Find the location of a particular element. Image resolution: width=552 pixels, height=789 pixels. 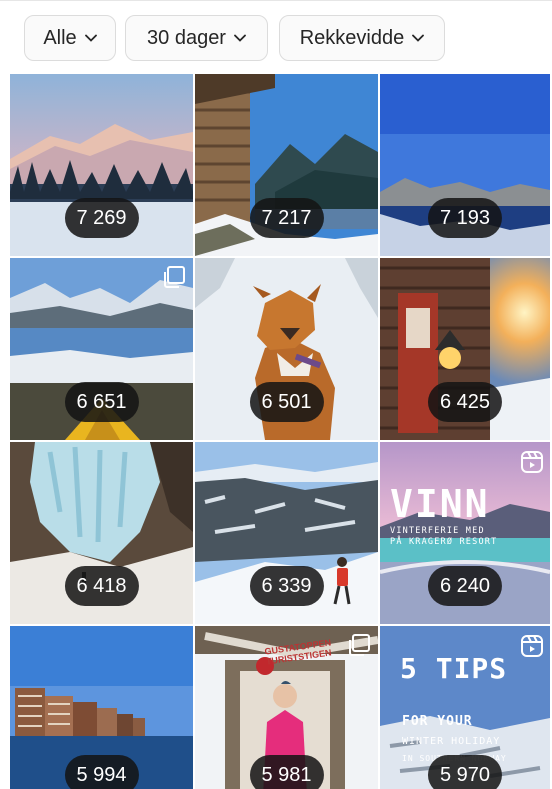

post-tile: GUSTATOPPEN TURISTSTIGEN 5 981 is located at coordinates (286, 707).